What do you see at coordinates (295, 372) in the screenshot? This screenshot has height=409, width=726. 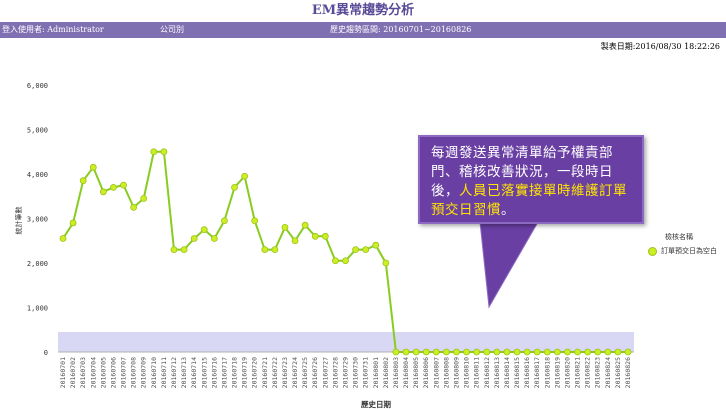 I see `x-tick-label: 20160724` at bounding box center [295, 372].